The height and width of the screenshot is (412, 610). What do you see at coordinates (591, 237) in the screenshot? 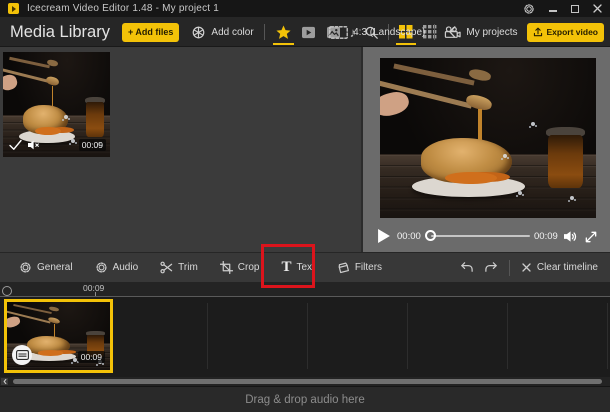
I see `fullscreen-icon` at bounding box center [591, 237].